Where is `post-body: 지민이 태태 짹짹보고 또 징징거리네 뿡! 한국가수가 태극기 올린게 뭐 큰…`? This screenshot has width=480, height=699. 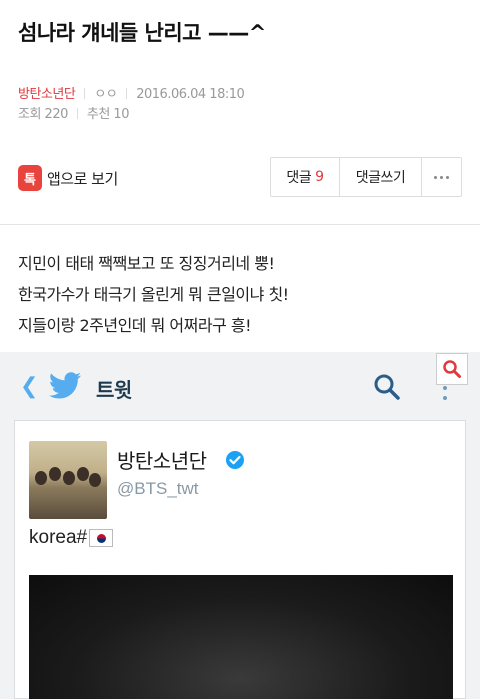 post-body: 지민이 태태 짹짹보고 또 징징거리네 뿡! 한국가수가 태극기 올린게 뭐 큰… is located at coordinates (243, 294).